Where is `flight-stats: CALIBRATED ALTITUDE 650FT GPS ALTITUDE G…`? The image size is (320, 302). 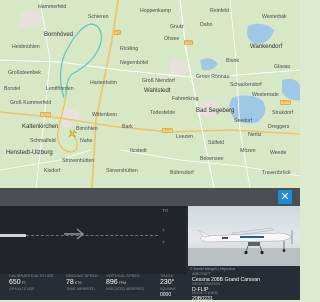 flight-stats: CALIBRATED ALTITUDE 650FT GPS ALTITUDE G… is located at coordinates (94, 287).